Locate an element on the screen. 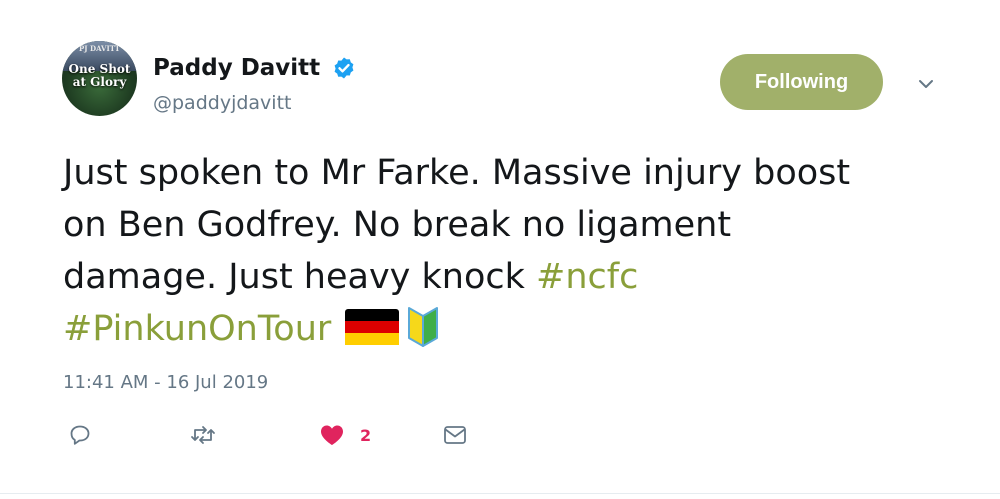 Image resolution: width=1000 pixels, height=499 pixels. direct-message-button is located at coordinates (455, 435).